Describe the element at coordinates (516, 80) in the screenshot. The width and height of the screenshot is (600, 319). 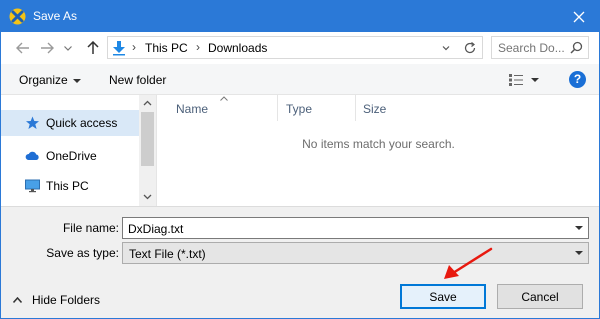
I see `details-view-icon` at that location.